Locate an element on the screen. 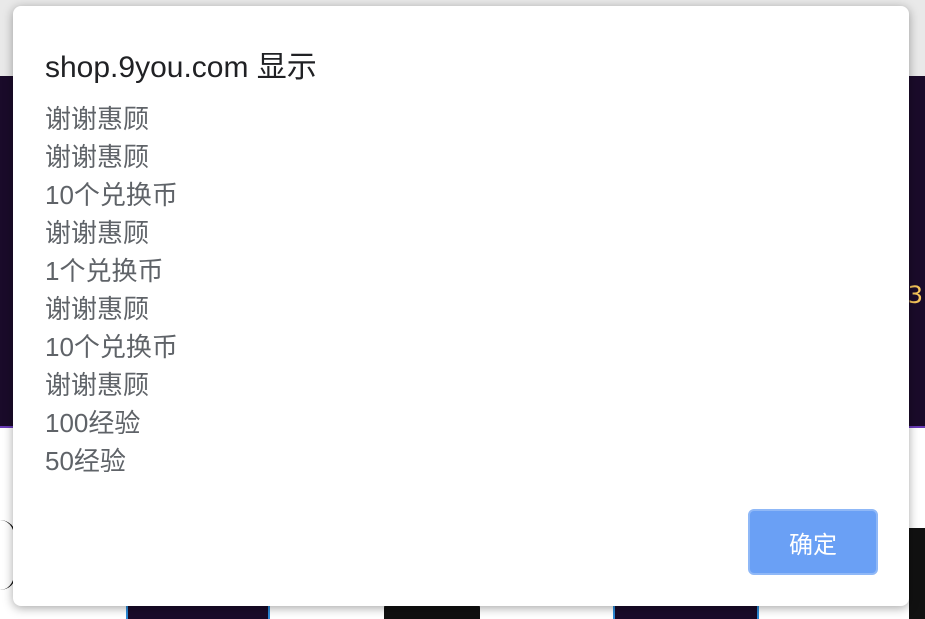  dialog-title: shop.9you.com 显示 is located at coordinates (181, 67).